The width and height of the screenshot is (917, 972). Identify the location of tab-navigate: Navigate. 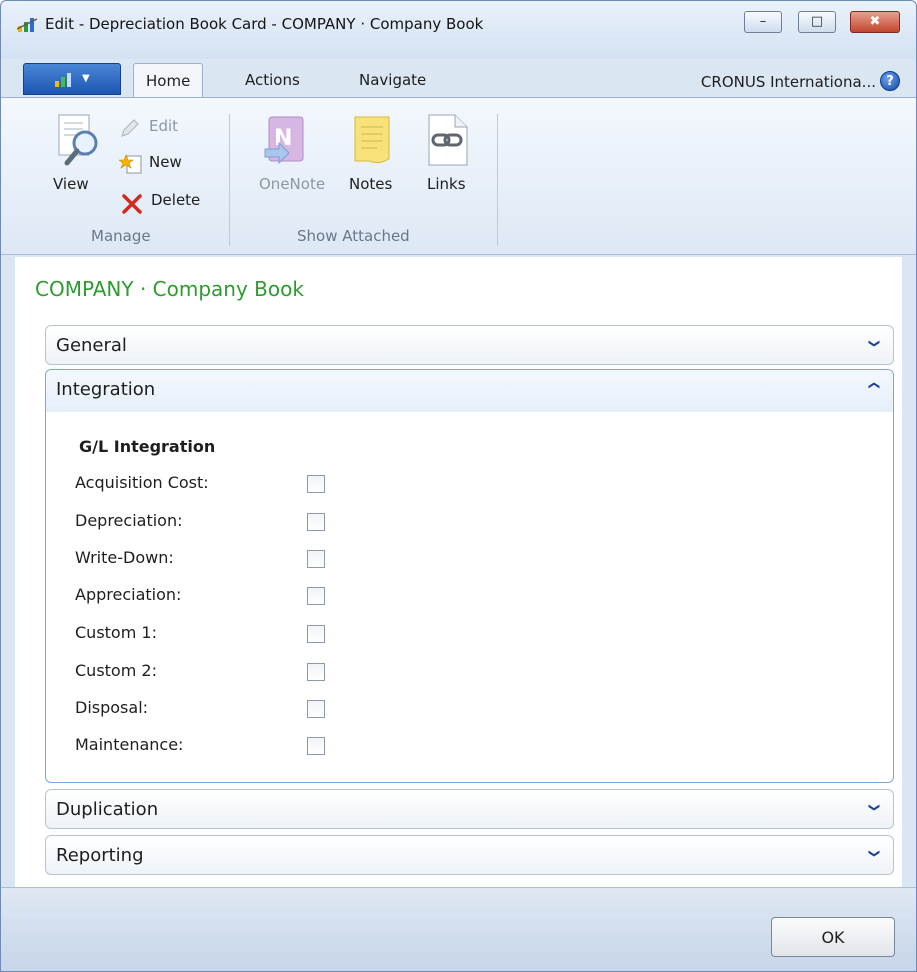
(392, 80).